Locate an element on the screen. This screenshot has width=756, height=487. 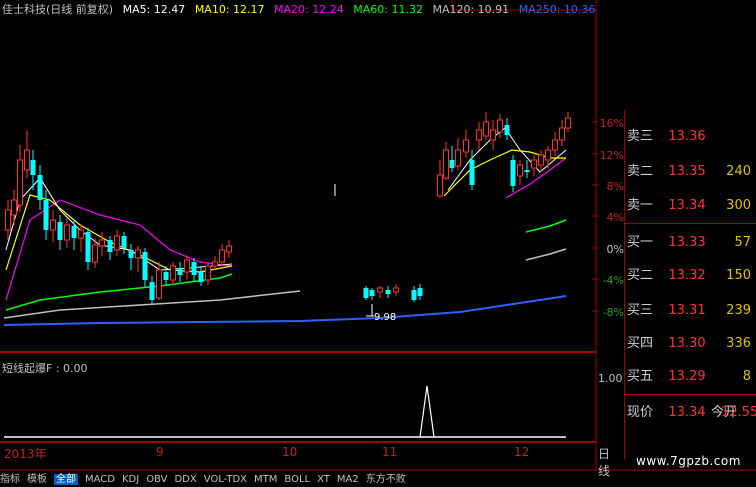
axis-label-neg4: -4% is located at coordinates (613, 280).